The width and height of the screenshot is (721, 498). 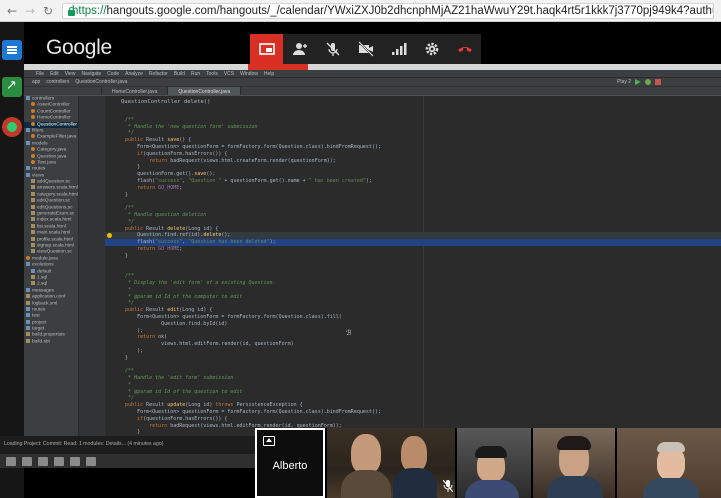 What do you see at coordinates (113, 74) in the screenshot?
I see `menu-item: Code` at bounding box center [113, 74].